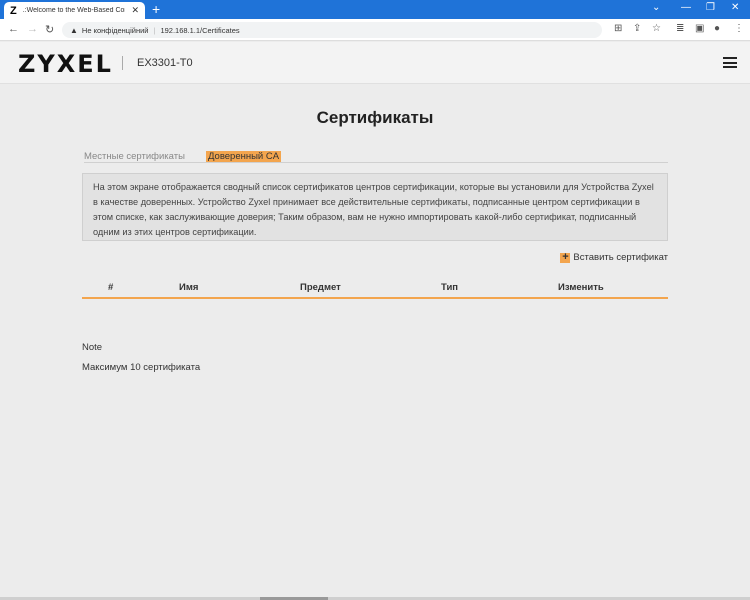  What do you see at coordinates (730, 62) in the screenshot?
I see `hamburger-icon` at bounding box center [730, 62].